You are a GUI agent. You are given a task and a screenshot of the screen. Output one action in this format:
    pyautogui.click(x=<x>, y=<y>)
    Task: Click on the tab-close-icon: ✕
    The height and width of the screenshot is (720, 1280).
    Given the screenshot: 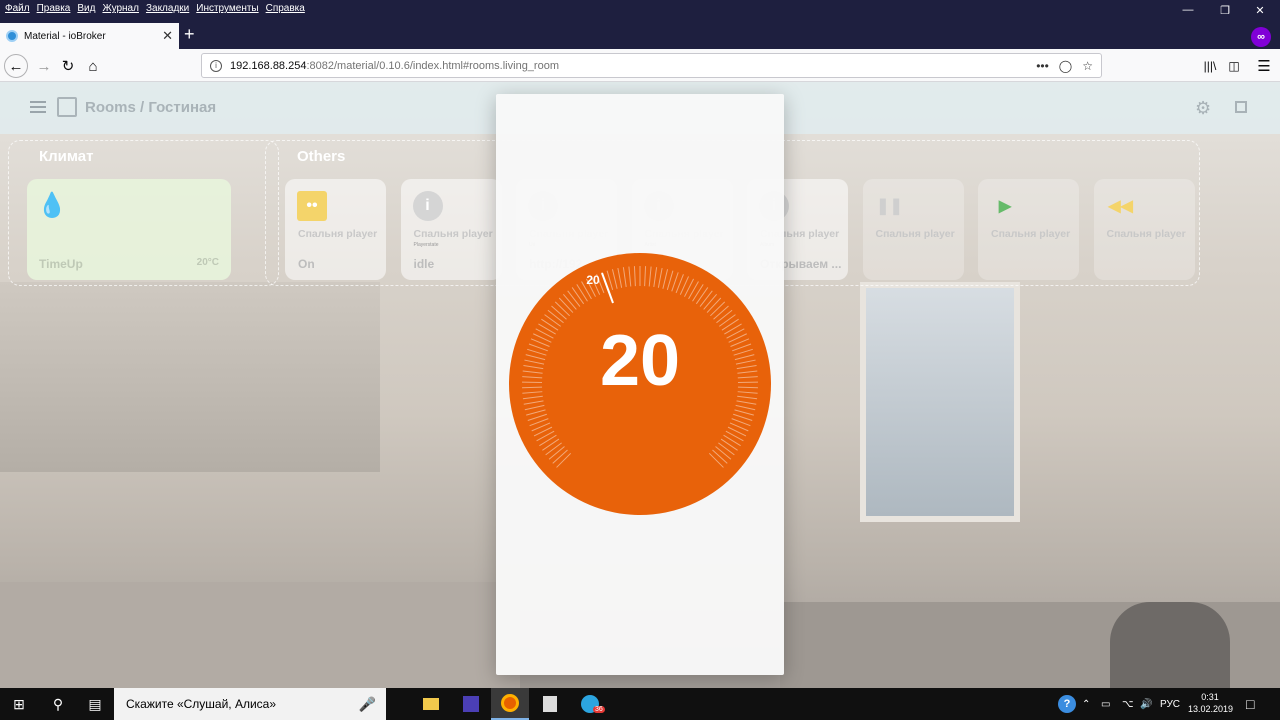 What is the action you would take?
    pyautogui.click(x=167, y=36)
    